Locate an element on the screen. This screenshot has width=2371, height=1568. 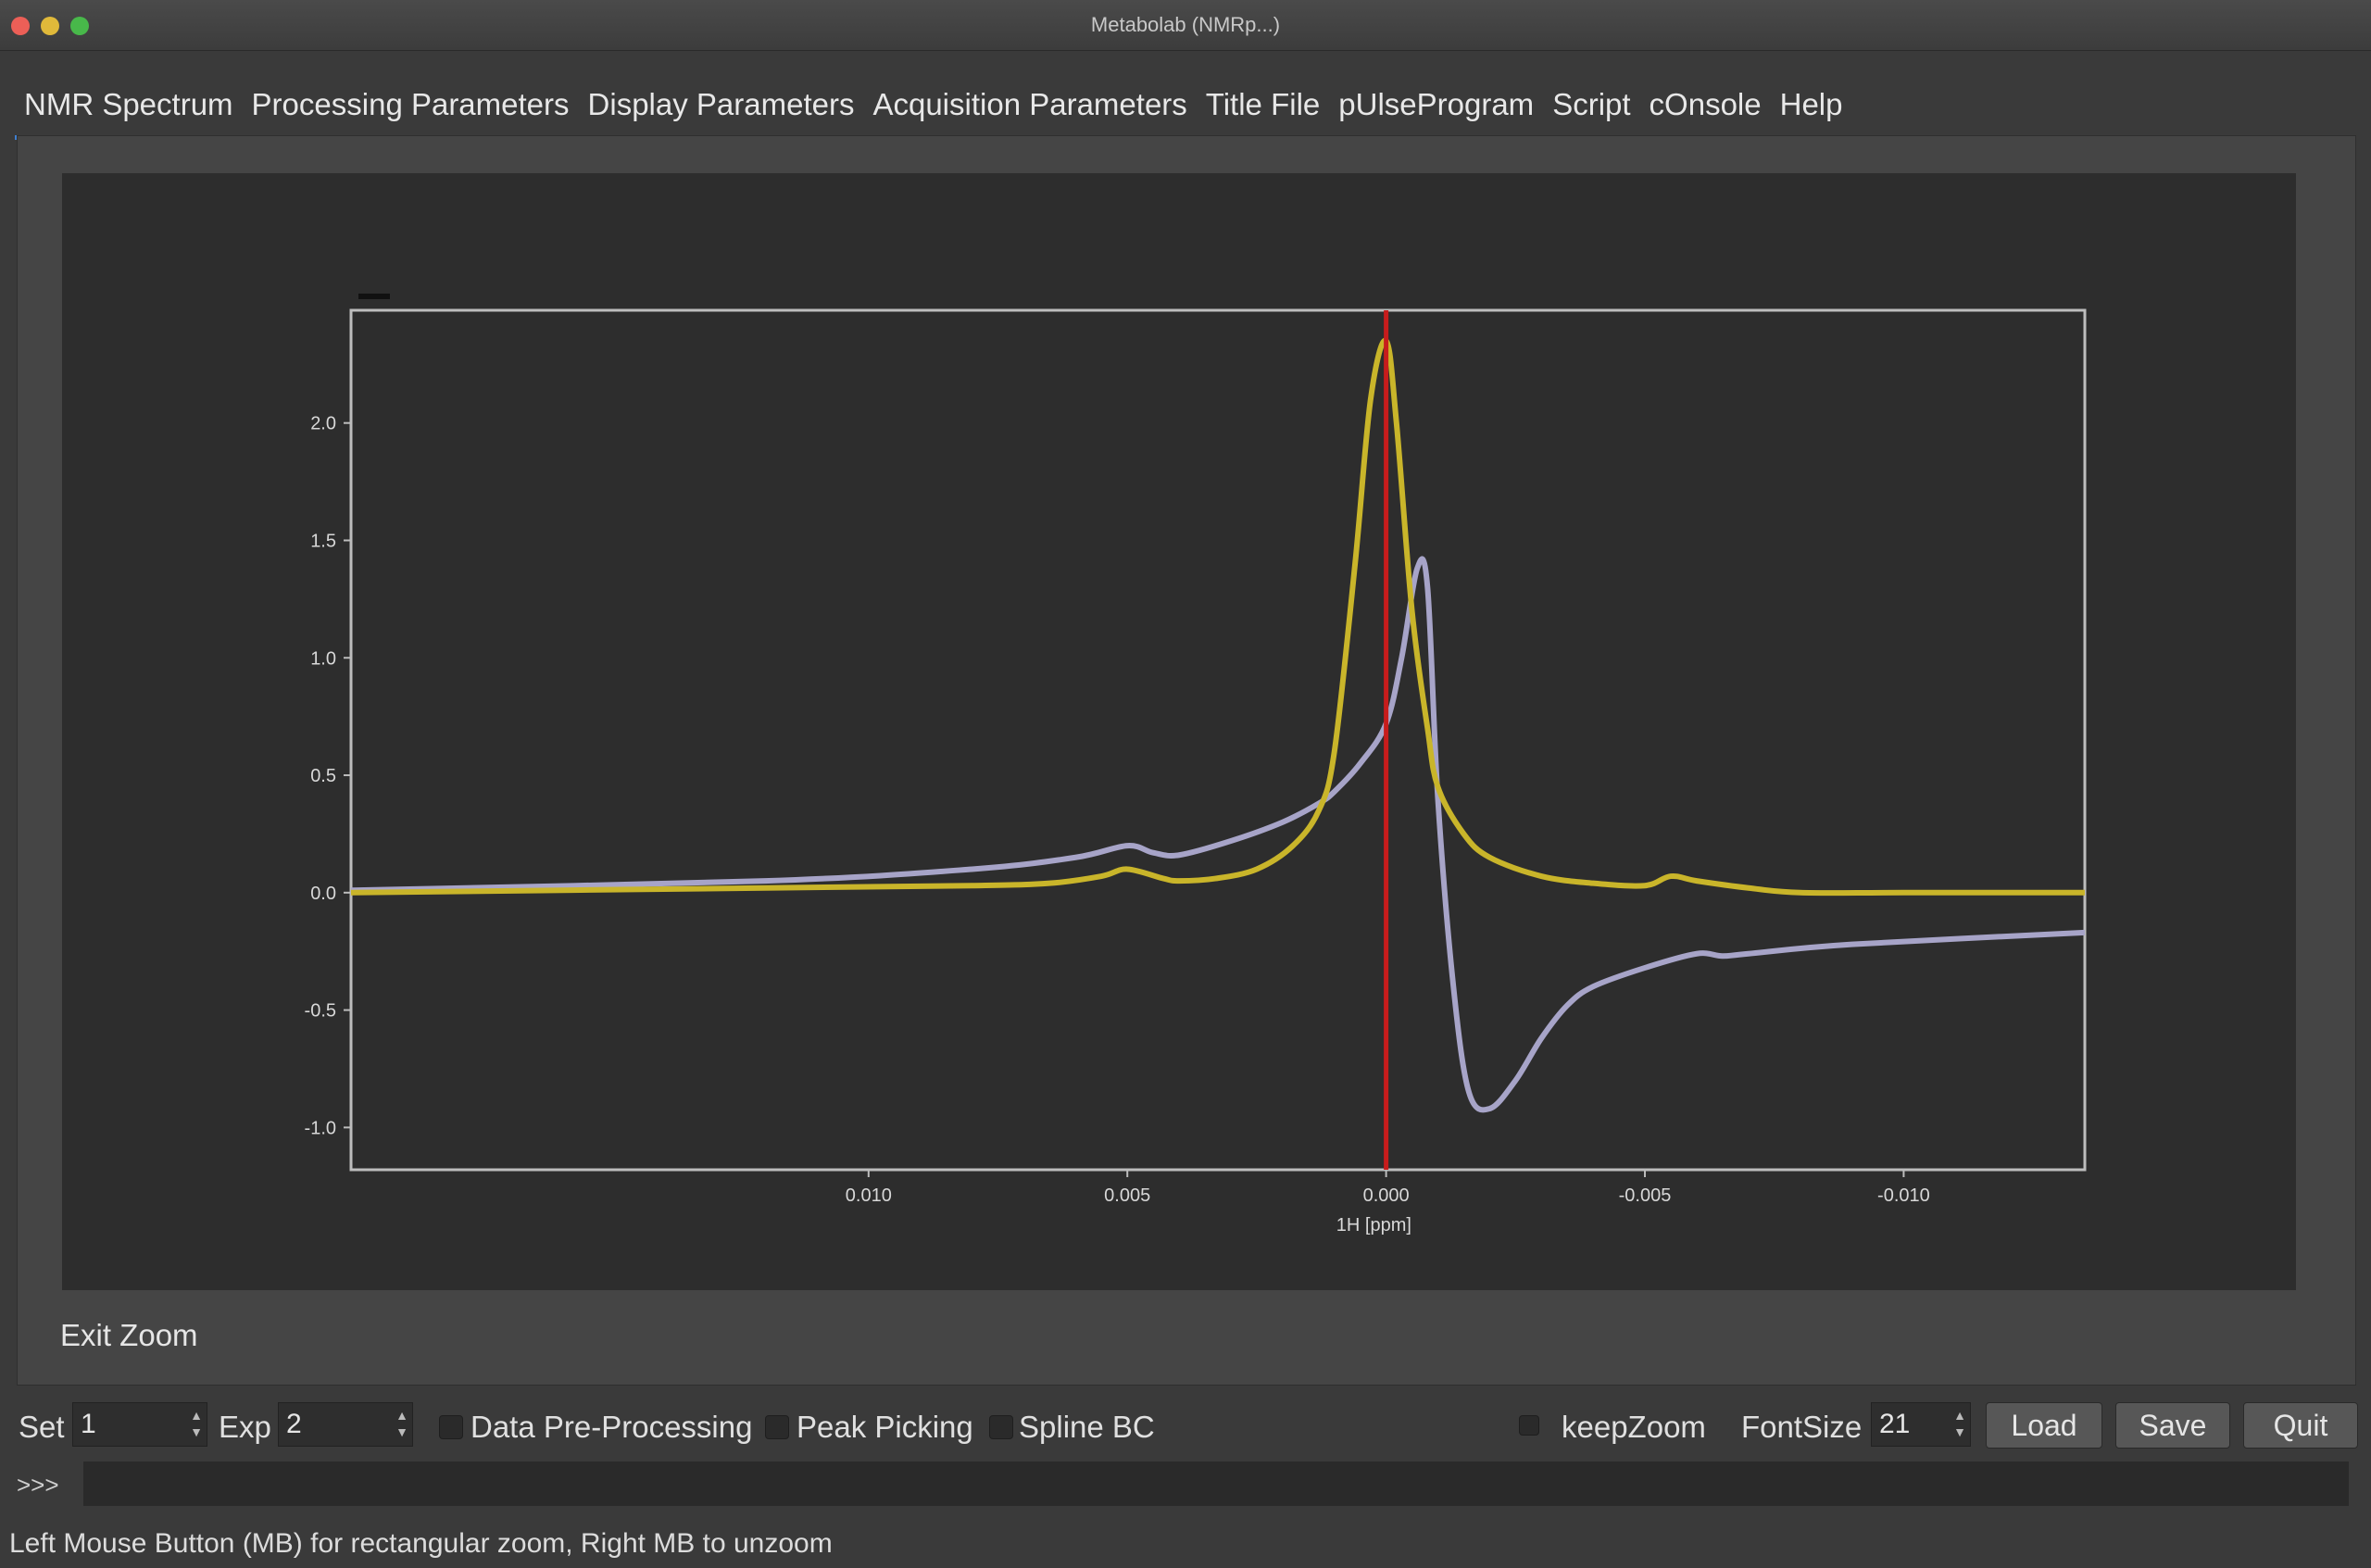
x-axis-label: 1H [ppm] is located at coordinates (1373, 1225).